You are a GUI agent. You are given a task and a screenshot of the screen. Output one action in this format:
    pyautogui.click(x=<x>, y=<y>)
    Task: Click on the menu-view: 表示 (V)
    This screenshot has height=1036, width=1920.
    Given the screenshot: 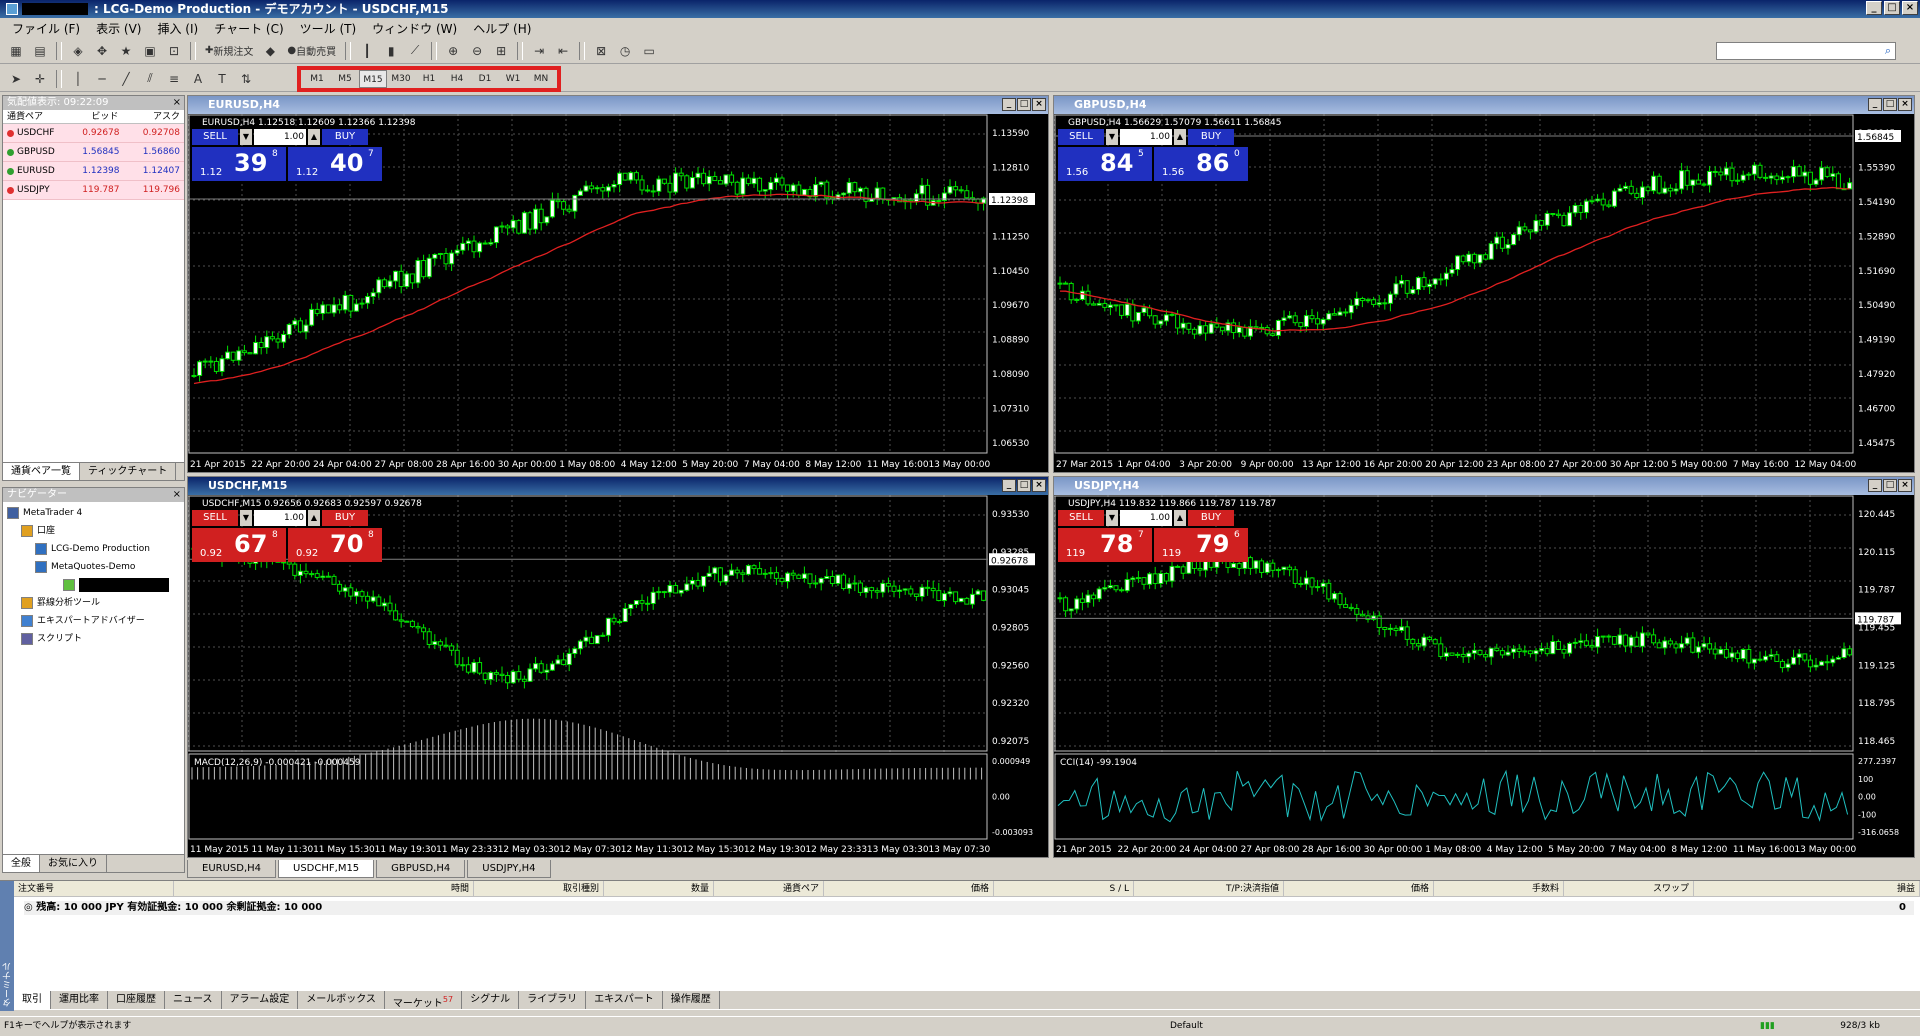 What is the action you would take?
    pyautogui.click(x=118, y=28)
    